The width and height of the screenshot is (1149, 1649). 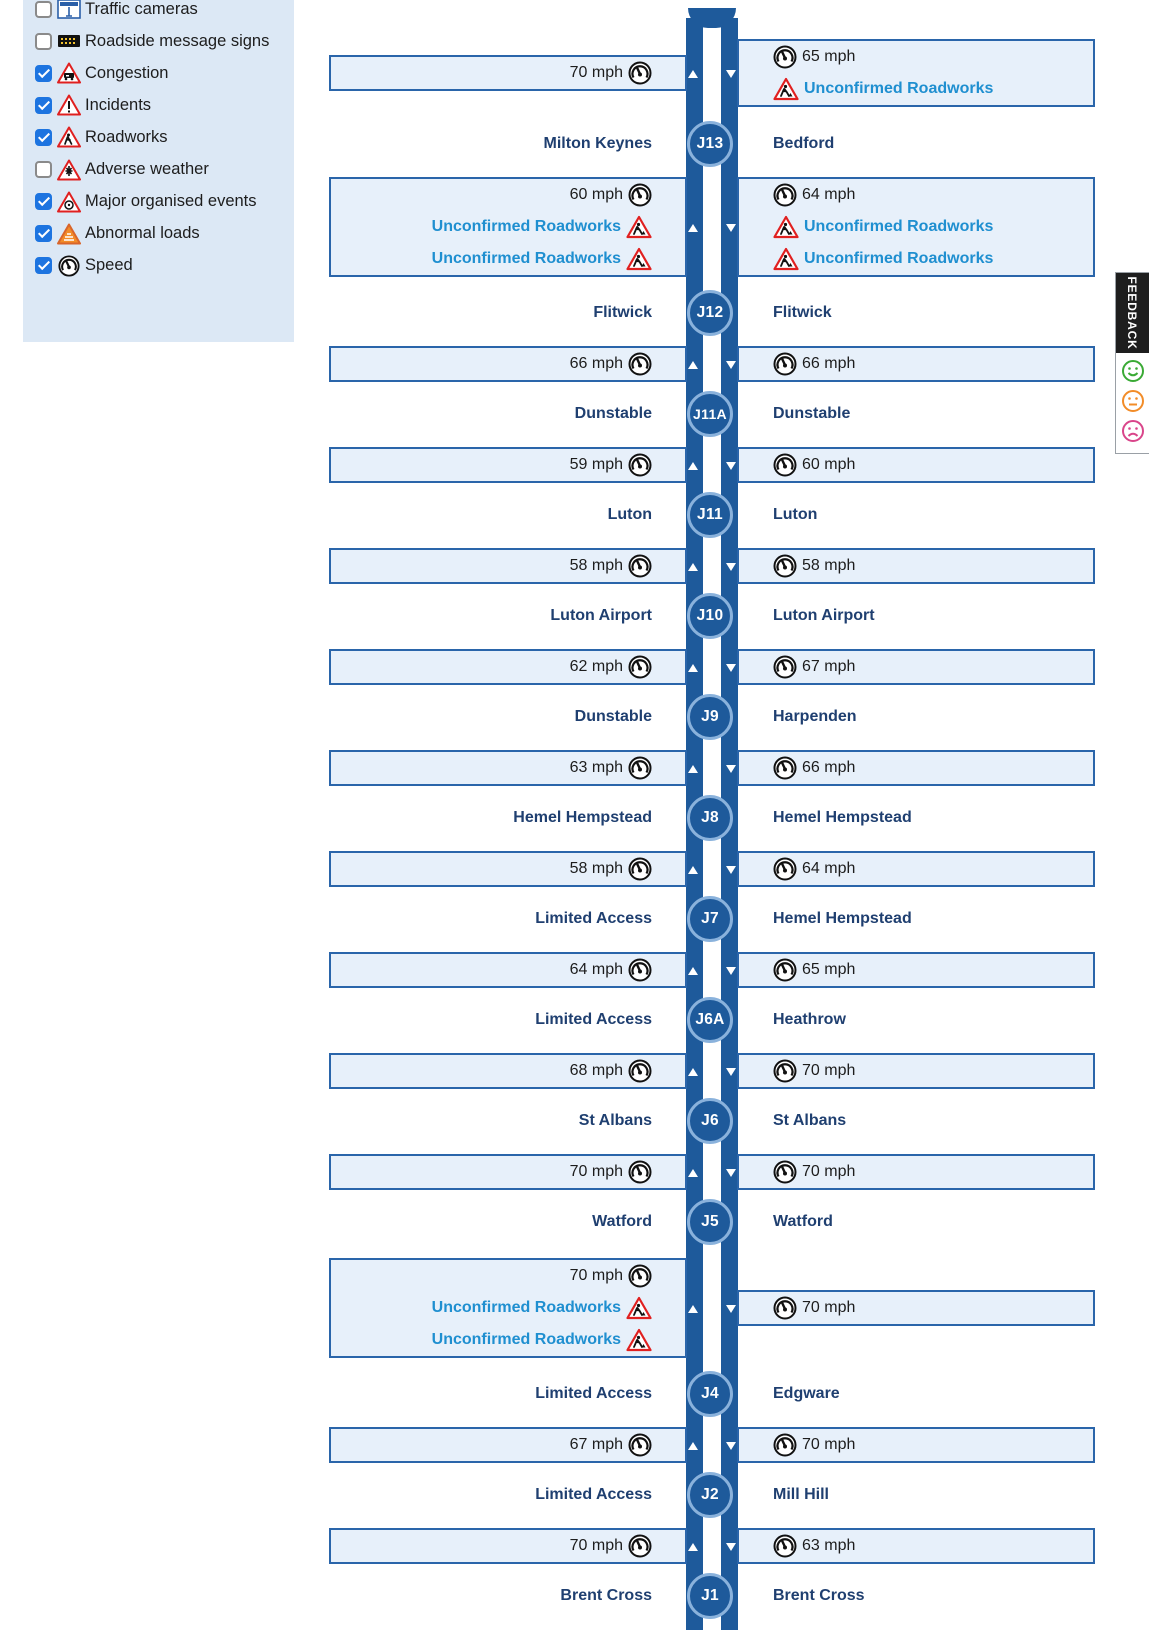 What do you see at coordinates (710, 144) in the screenshot?
I see `junction-badge: J13` at bounding box center [710, 144].